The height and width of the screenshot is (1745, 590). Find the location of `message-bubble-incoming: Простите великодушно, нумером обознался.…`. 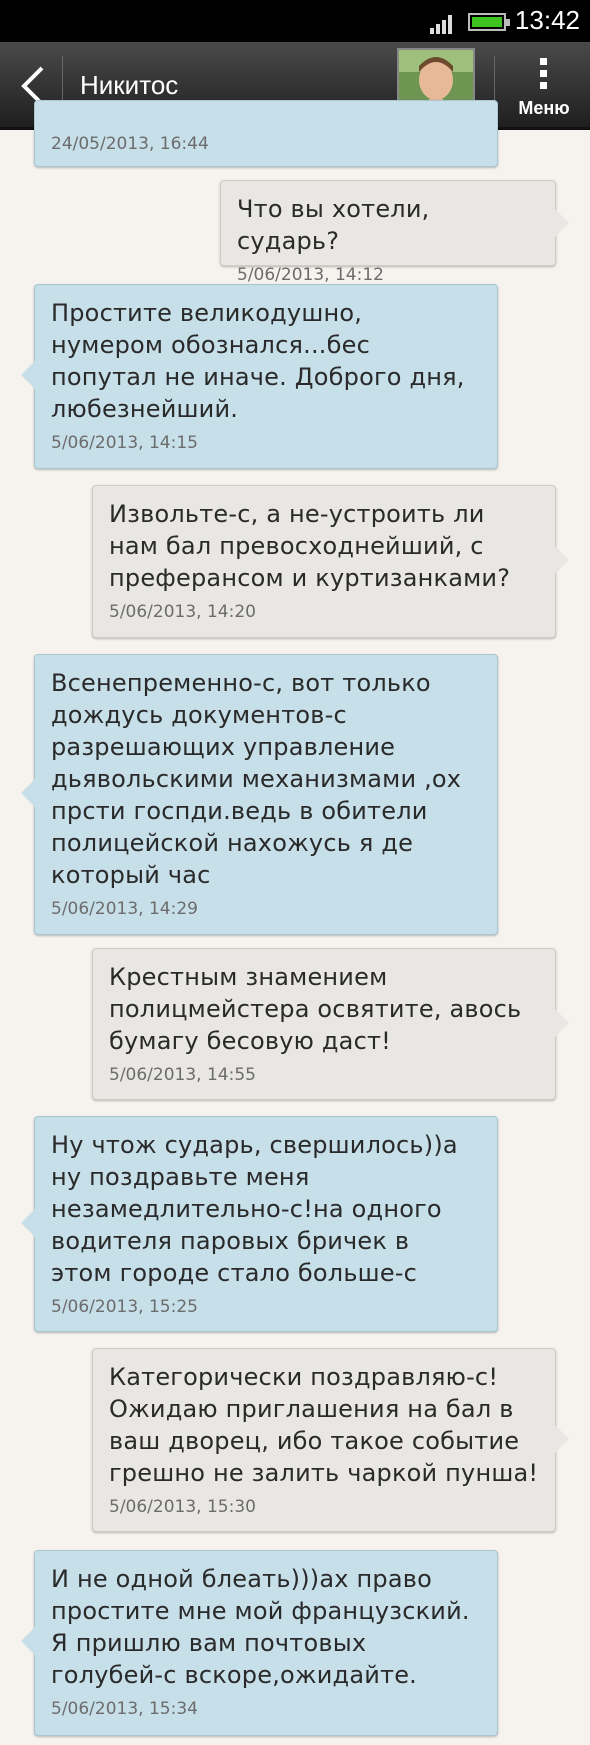

message-bubble-incoming: Простите великодушно, нумером обознался.… is located at coordinates (259, 376).